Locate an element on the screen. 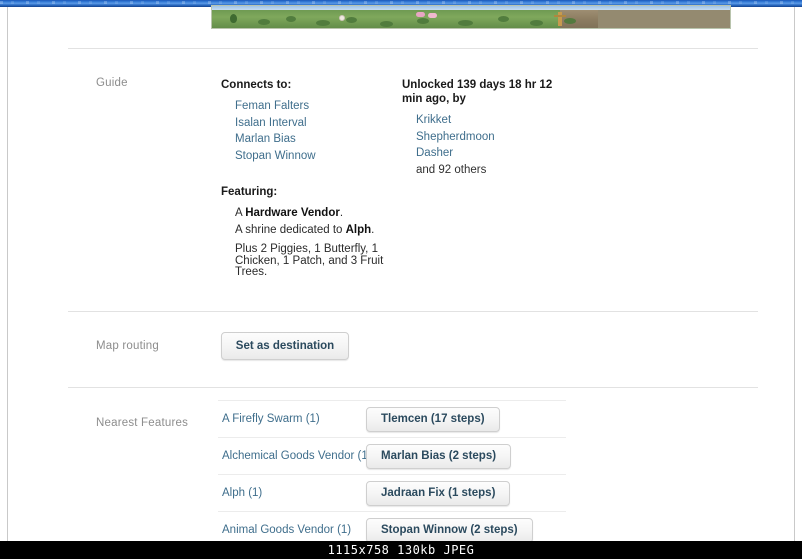 The image size is (802, 559). feature-destination-cell: Stopan Winnow (2 steps) is located at coordinates (466, 530).